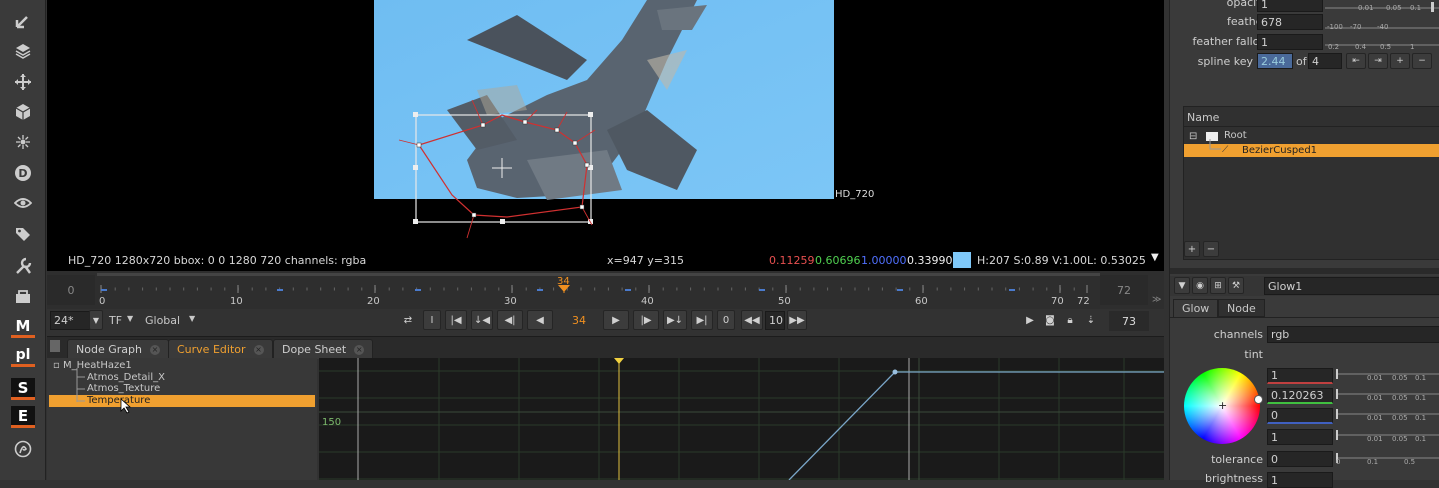  I want to click on node-name-field: Glow1, so click(1351, 286).